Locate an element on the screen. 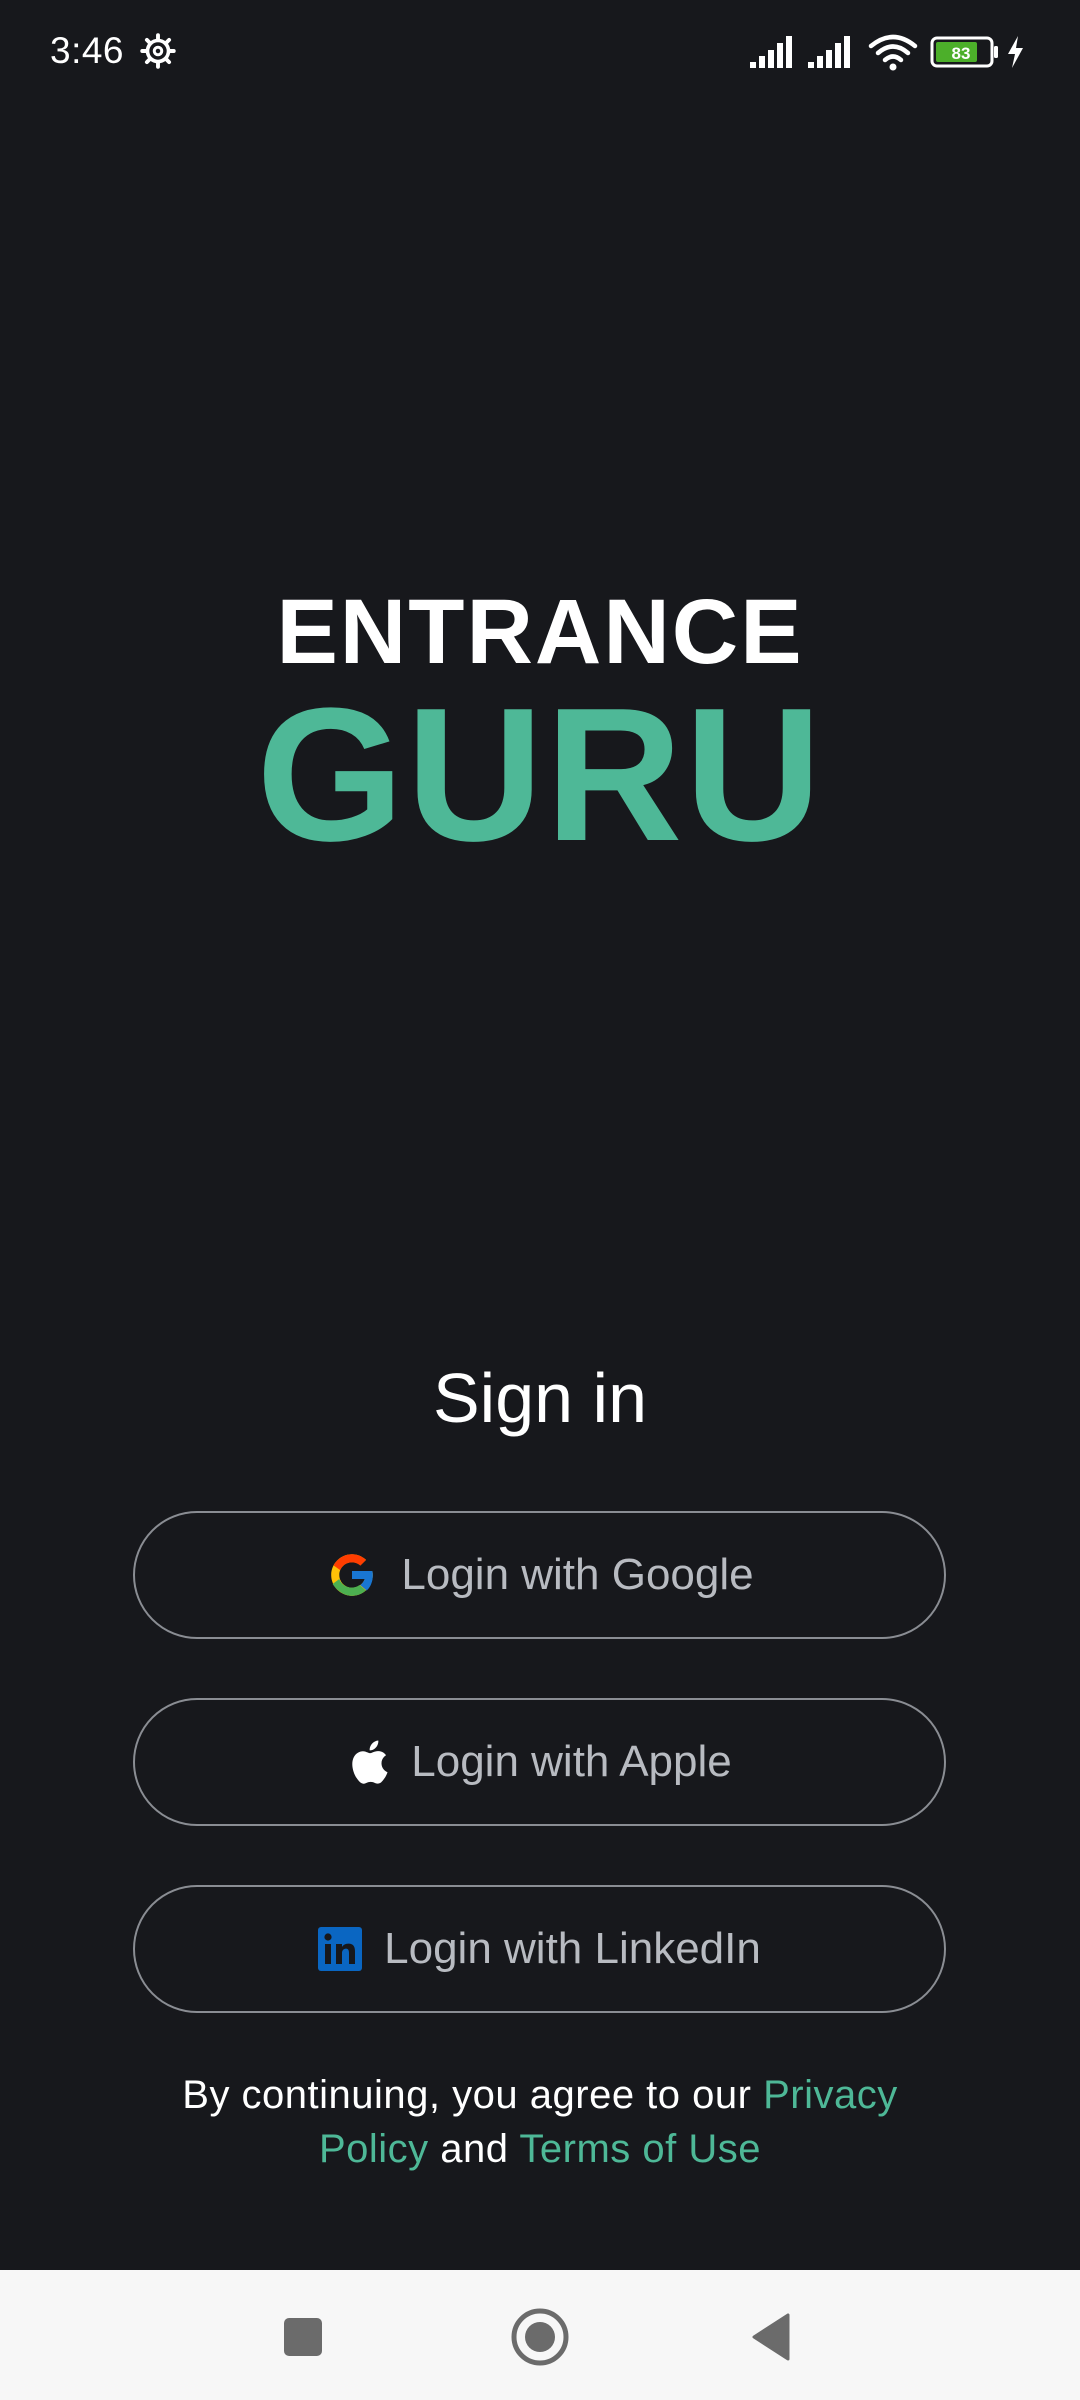  login-linkedin-label: Login with LinkedIn is located at coordinates (572, 1948).